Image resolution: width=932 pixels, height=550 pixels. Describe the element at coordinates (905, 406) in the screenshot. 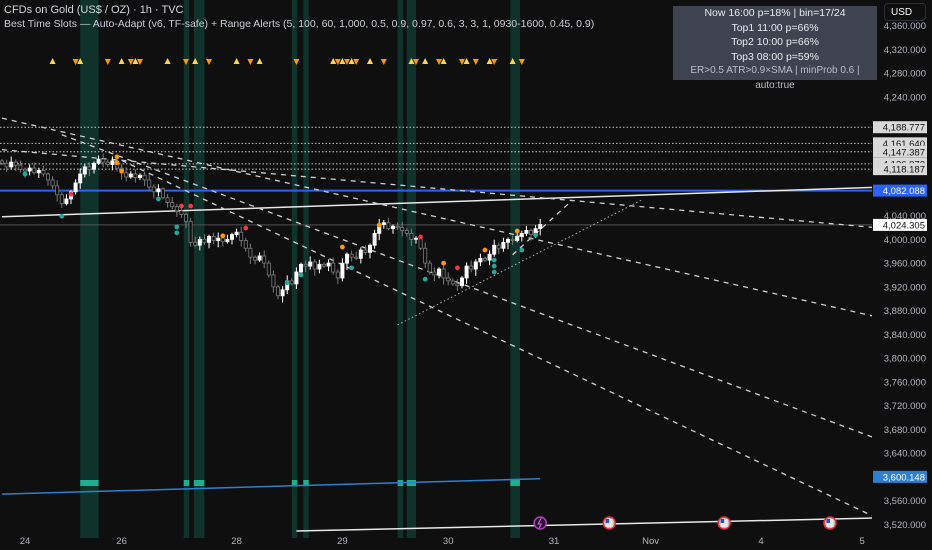

I see `y-tick-label: 3,720.000` at that location.